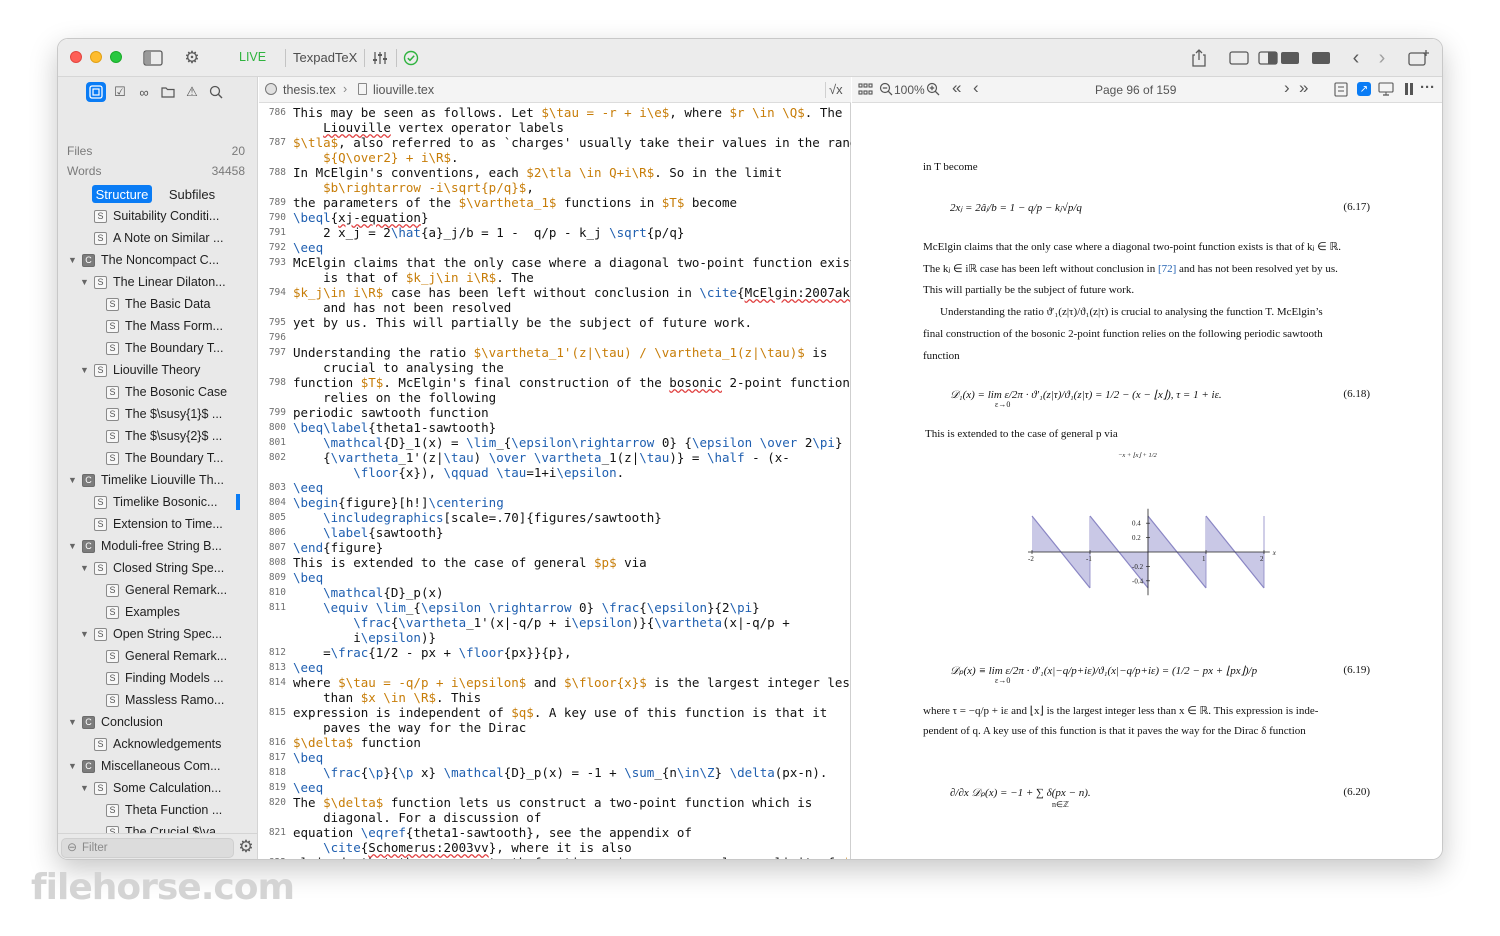  Describe the element at coordinates (1341, 91) in the screenshot. I see `sync-icon` at that location.